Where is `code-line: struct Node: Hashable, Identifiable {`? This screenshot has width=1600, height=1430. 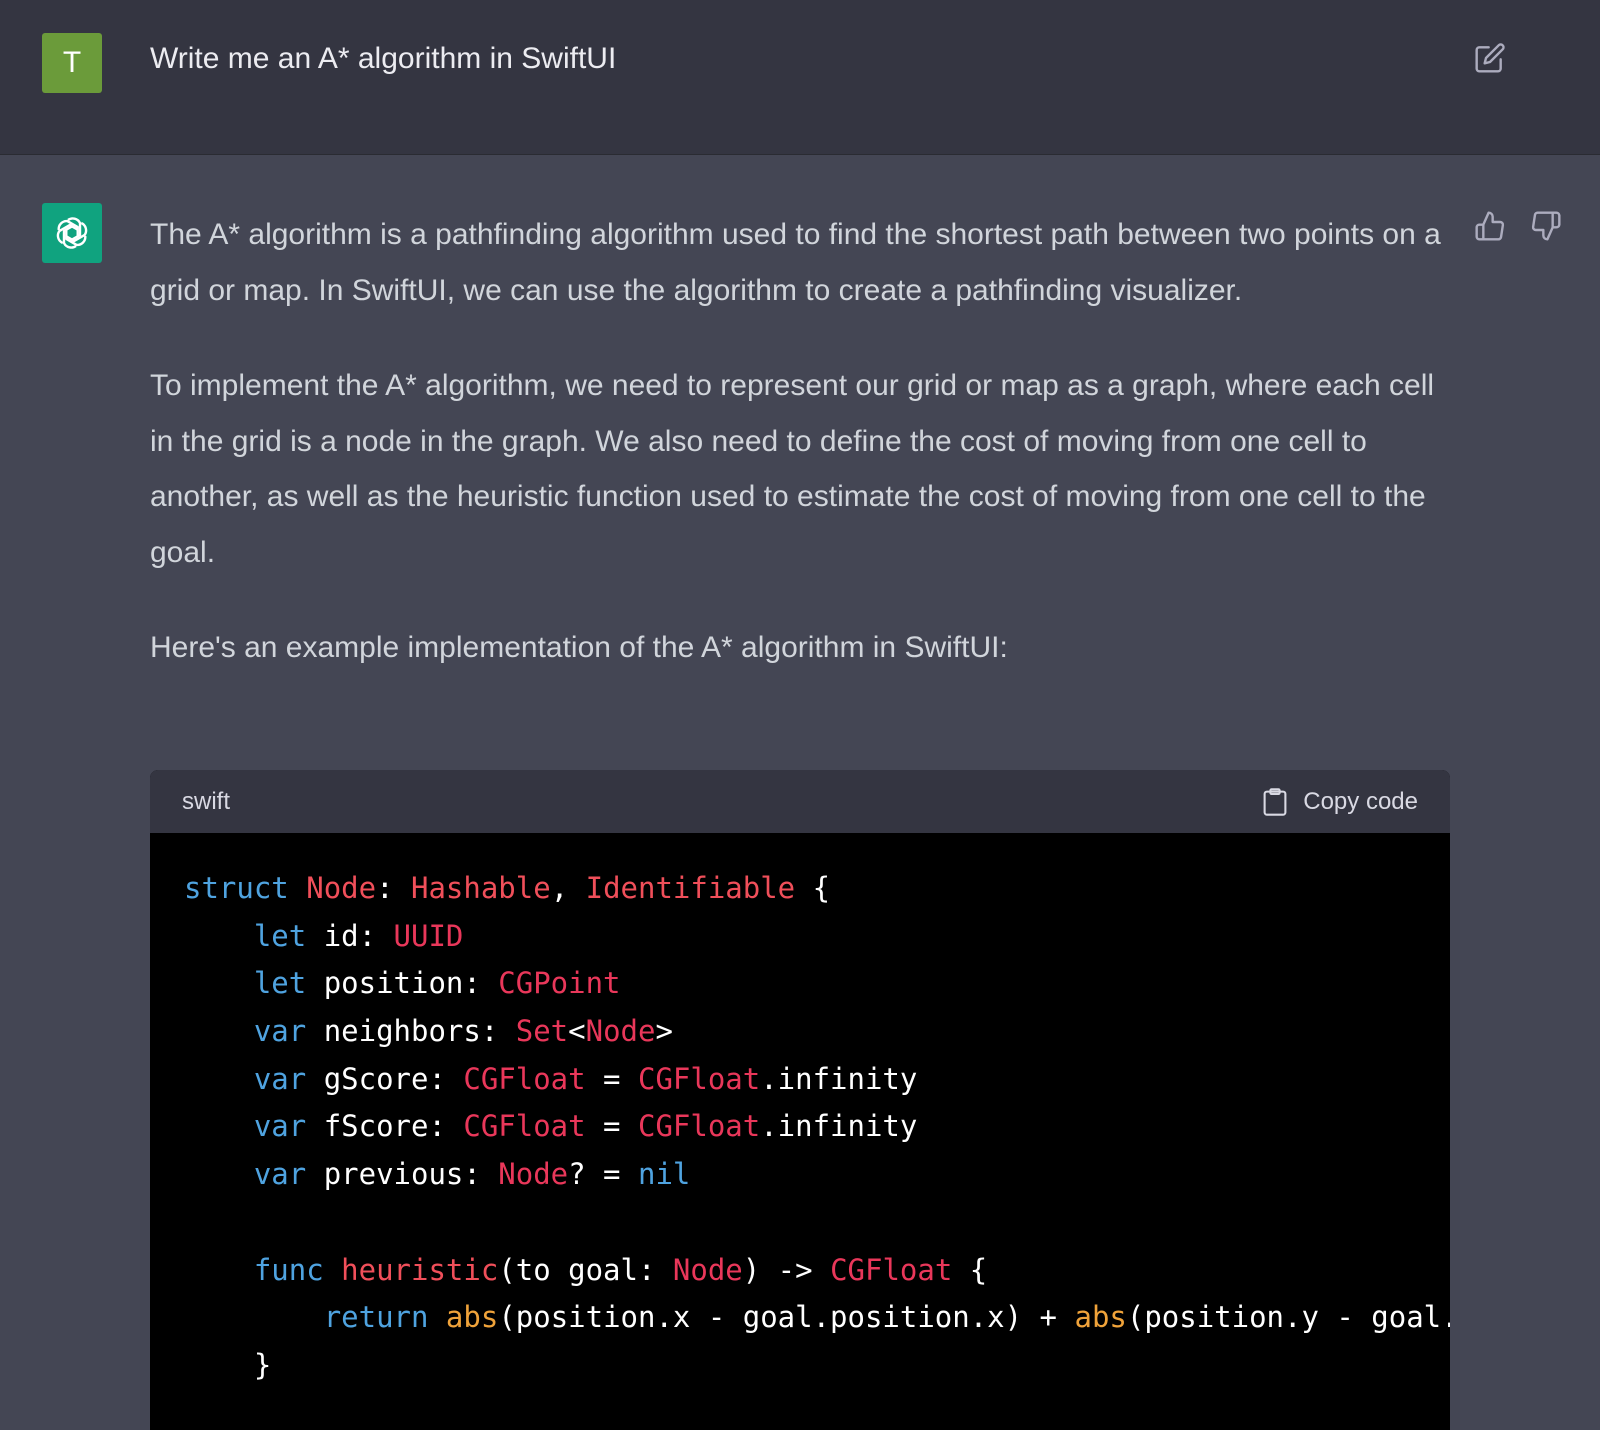 code-line: struct Node: Hashable, Identifiable { is located at coordinates (507, 888).